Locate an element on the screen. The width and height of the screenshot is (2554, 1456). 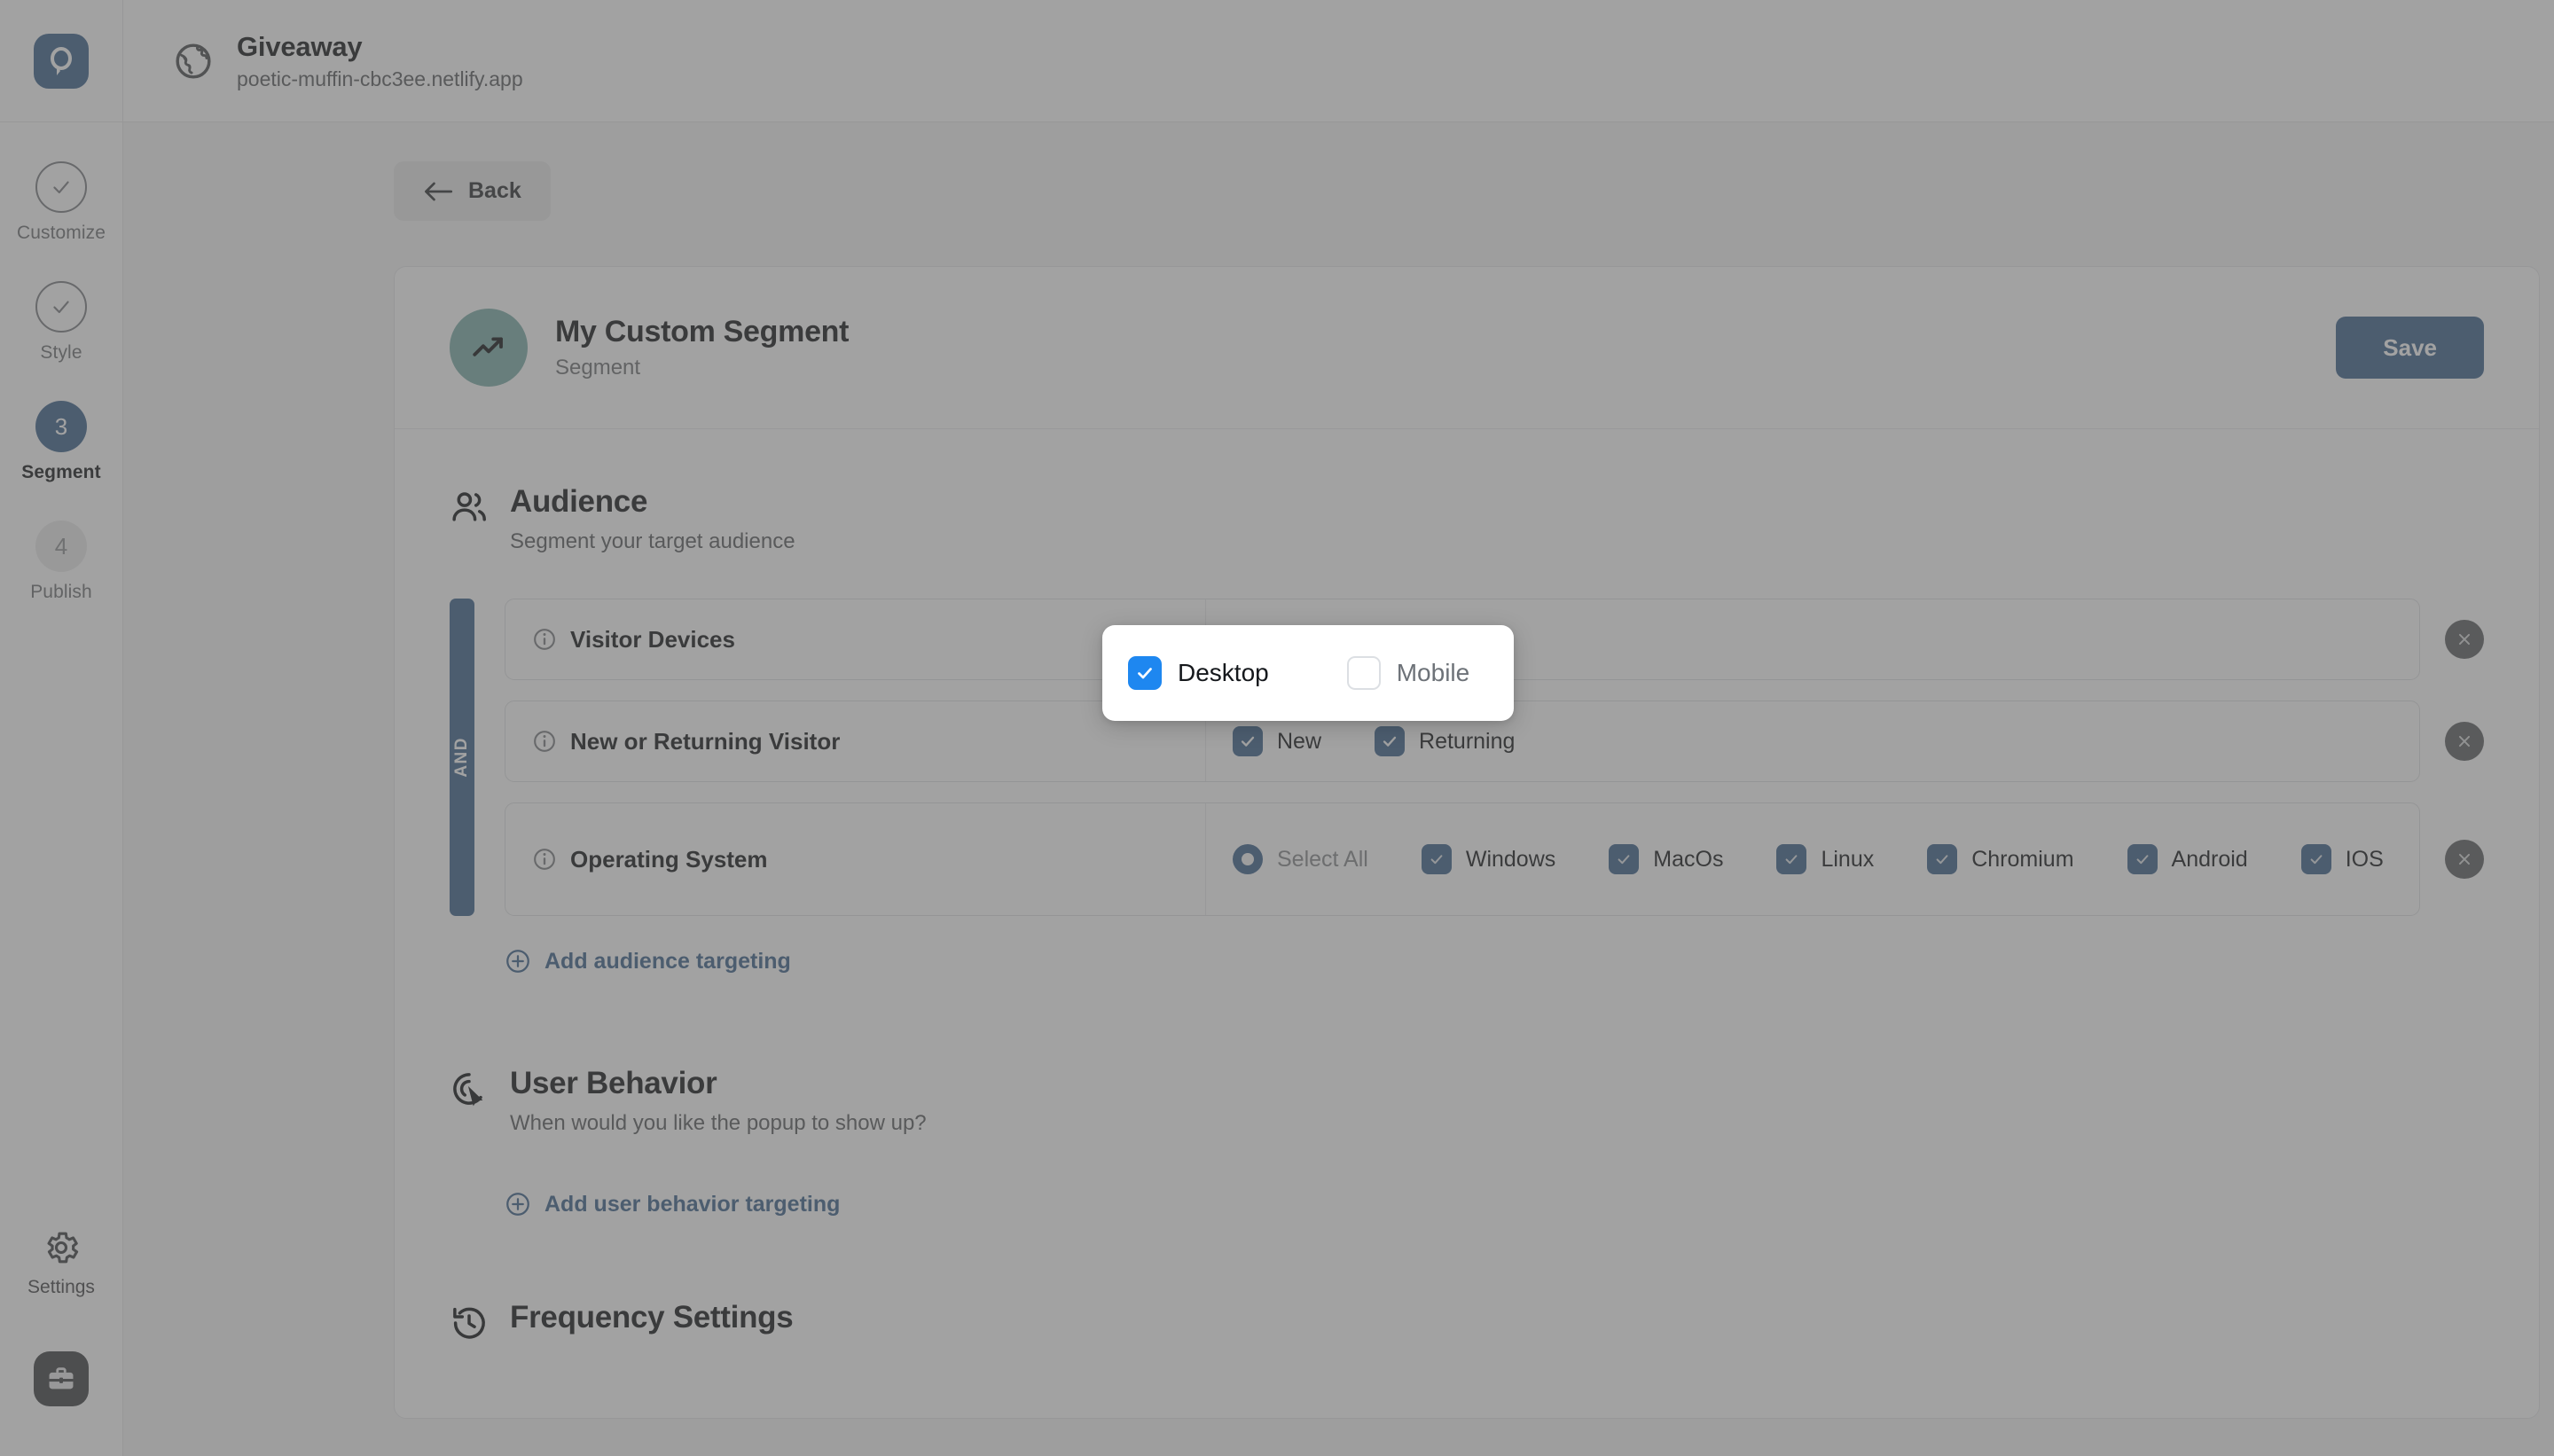
add-audience-label: Add audience targeting is located at coordinates (667, 961).